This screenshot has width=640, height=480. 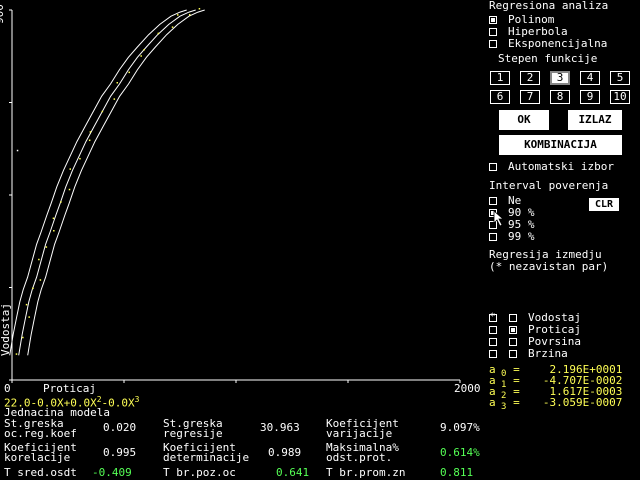 I want to click on stat-label: St.greska regresije, so click(x=193, y=428).